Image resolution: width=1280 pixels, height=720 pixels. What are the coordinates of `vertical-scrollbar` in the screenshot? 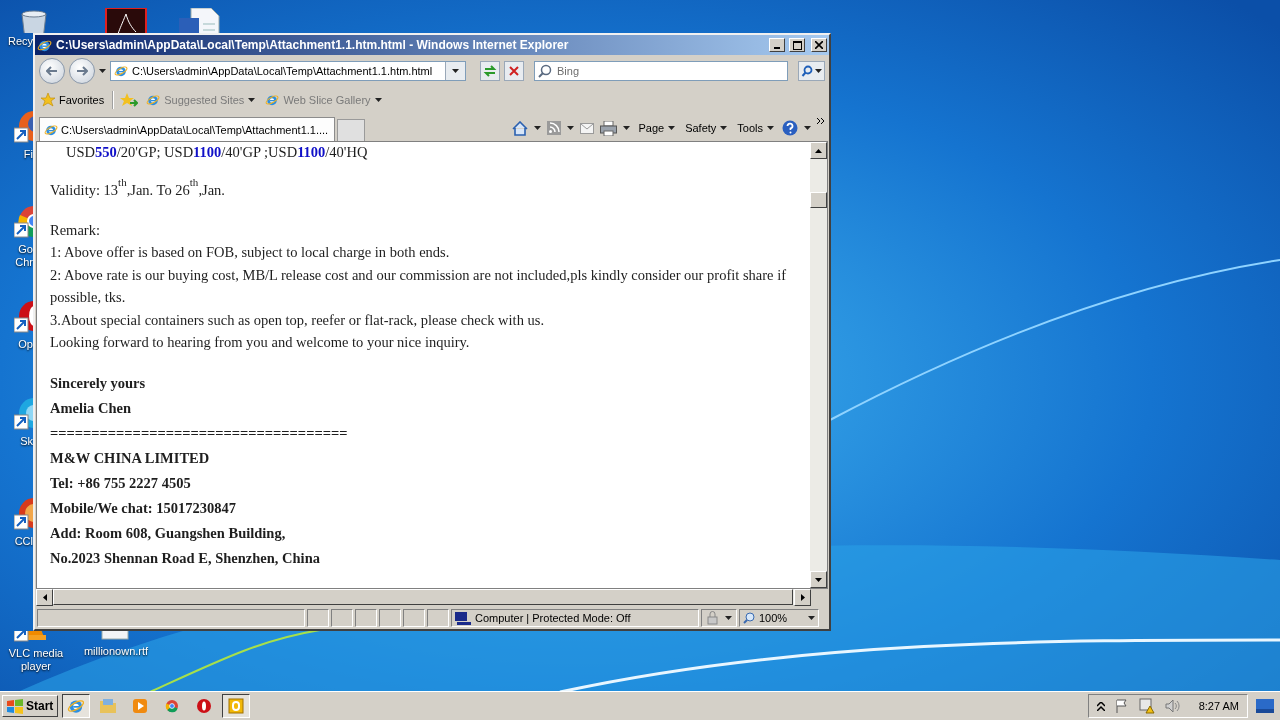 It's located at (818, 365).